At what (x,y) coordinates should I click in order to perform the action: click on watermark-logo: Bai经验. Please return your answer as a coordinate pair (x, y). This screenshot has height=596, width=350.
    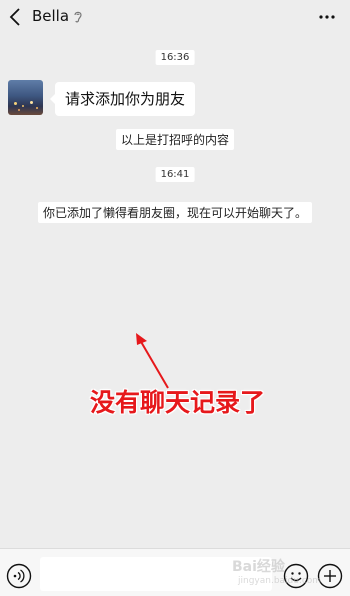
    Looking at the image, I should click on (258, 567).